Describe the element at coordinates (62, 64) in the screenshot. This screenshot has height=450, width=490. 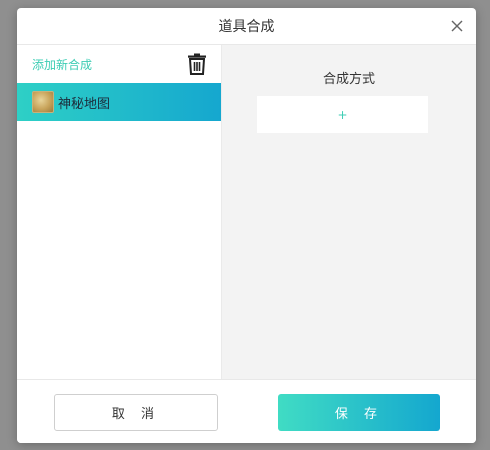
I see `add-new-synthesis-link: 添加新合成` at that location.